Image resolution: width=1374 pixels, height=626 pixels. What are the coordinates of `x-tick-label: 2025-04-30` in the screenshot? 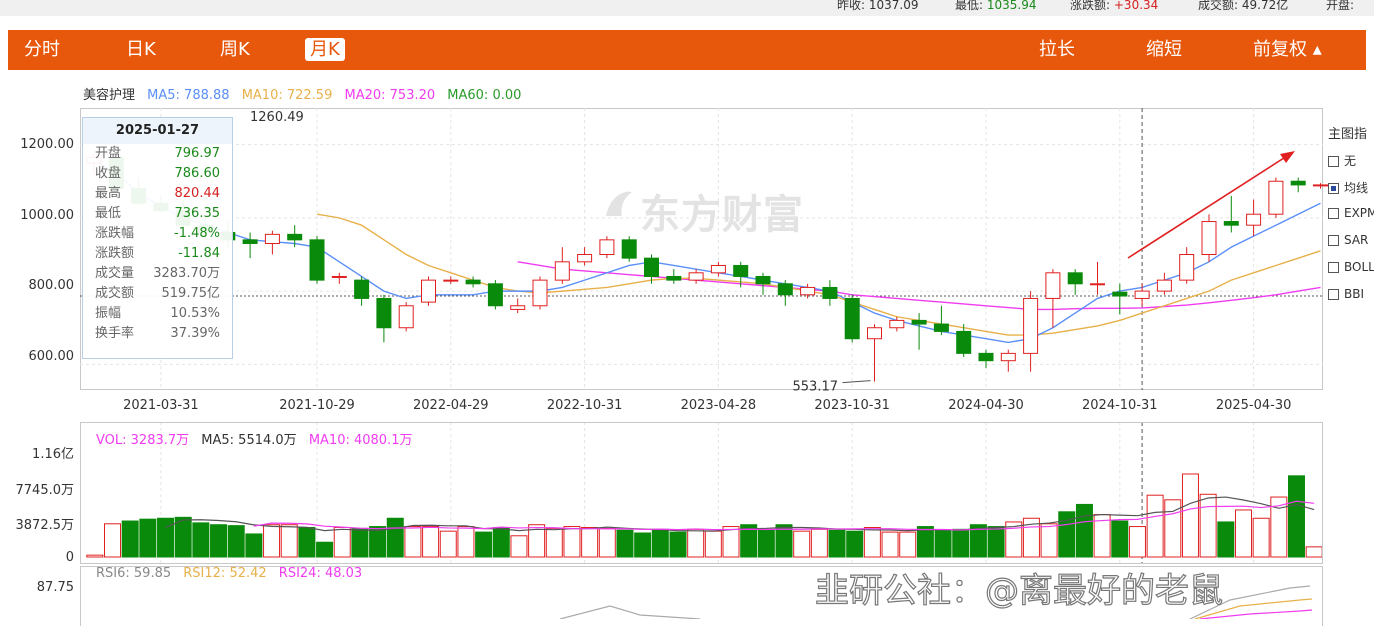 It's located at (1254, 405).